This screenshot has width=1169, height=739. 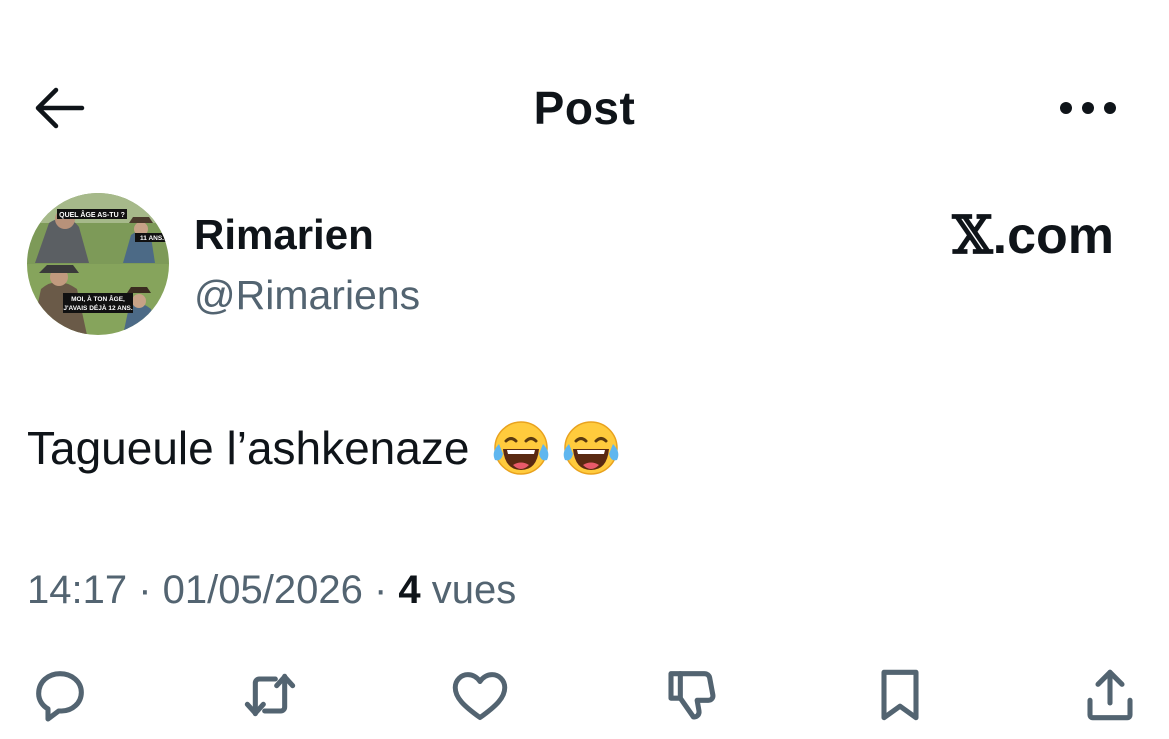 I want to click on reply-button, so click(x=60, y=695).